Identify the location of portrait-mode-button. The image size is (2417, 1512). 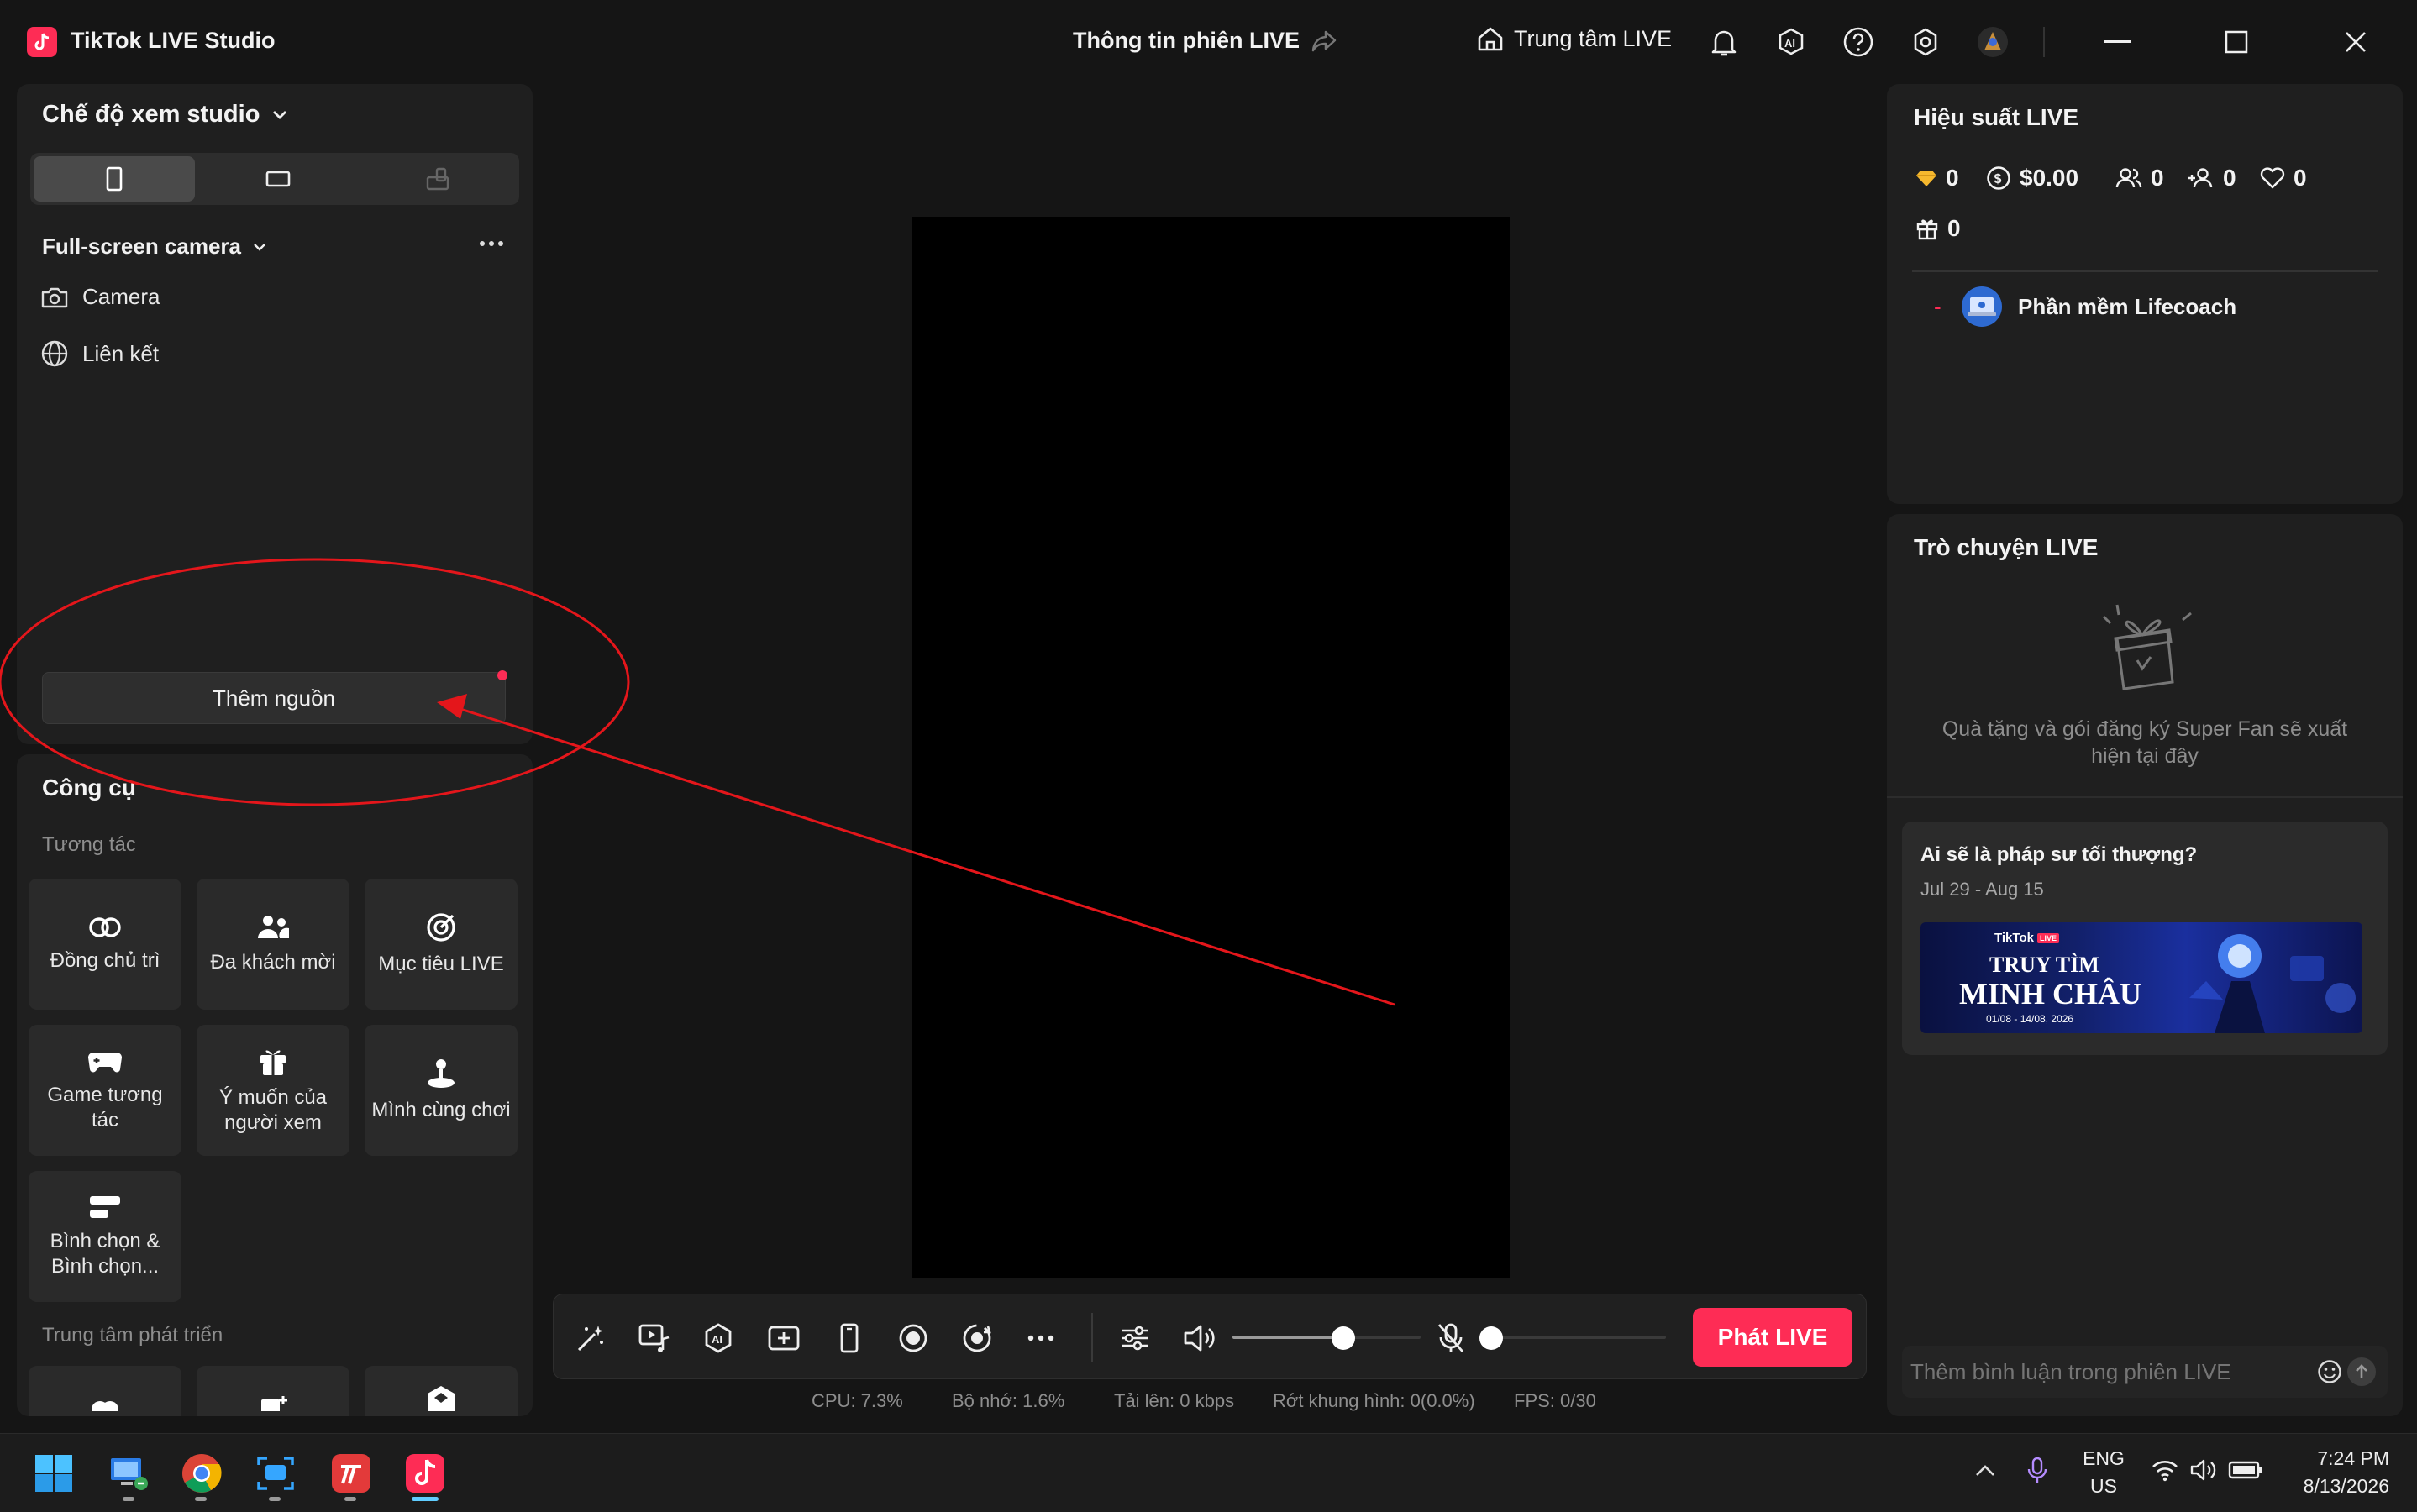
(114, 179).